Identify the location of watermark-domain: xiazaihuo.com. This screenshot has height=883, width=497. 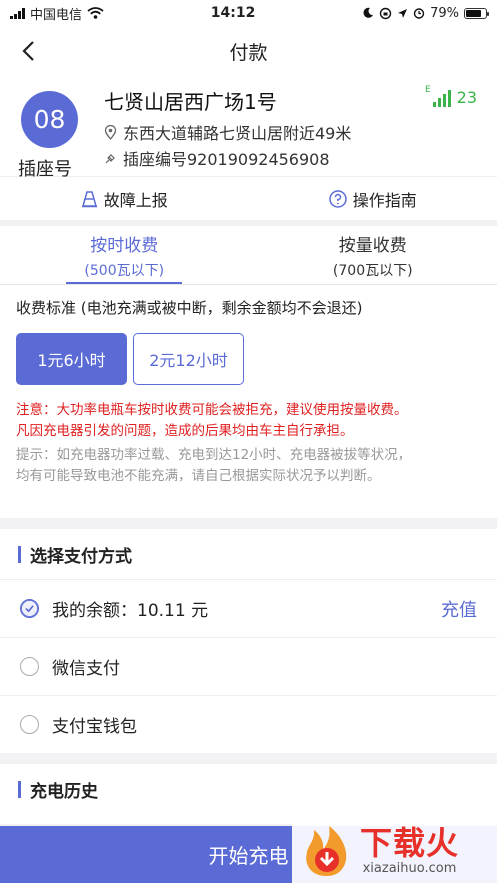
(409, 868).